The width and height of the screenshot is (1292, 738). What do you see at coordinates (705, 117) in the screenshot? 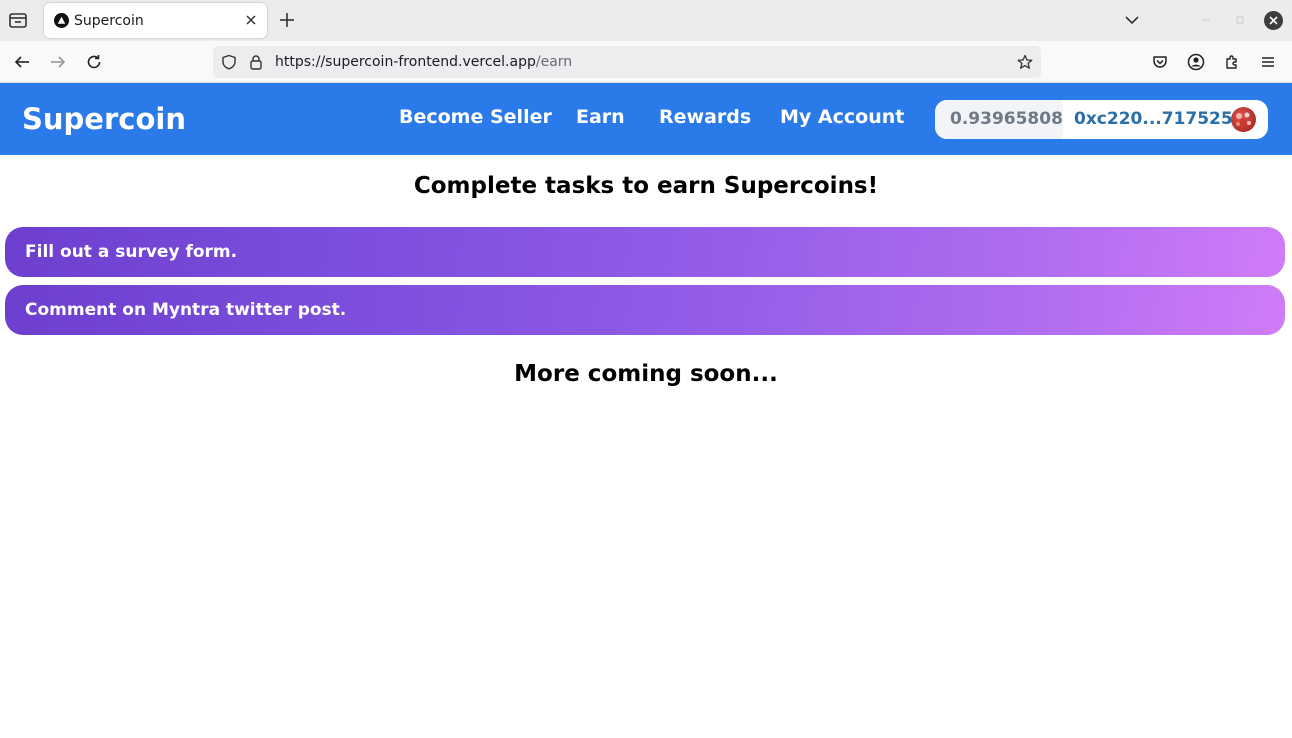
I see `nav-rewards: Rewards` at bounding box center [705, 117].